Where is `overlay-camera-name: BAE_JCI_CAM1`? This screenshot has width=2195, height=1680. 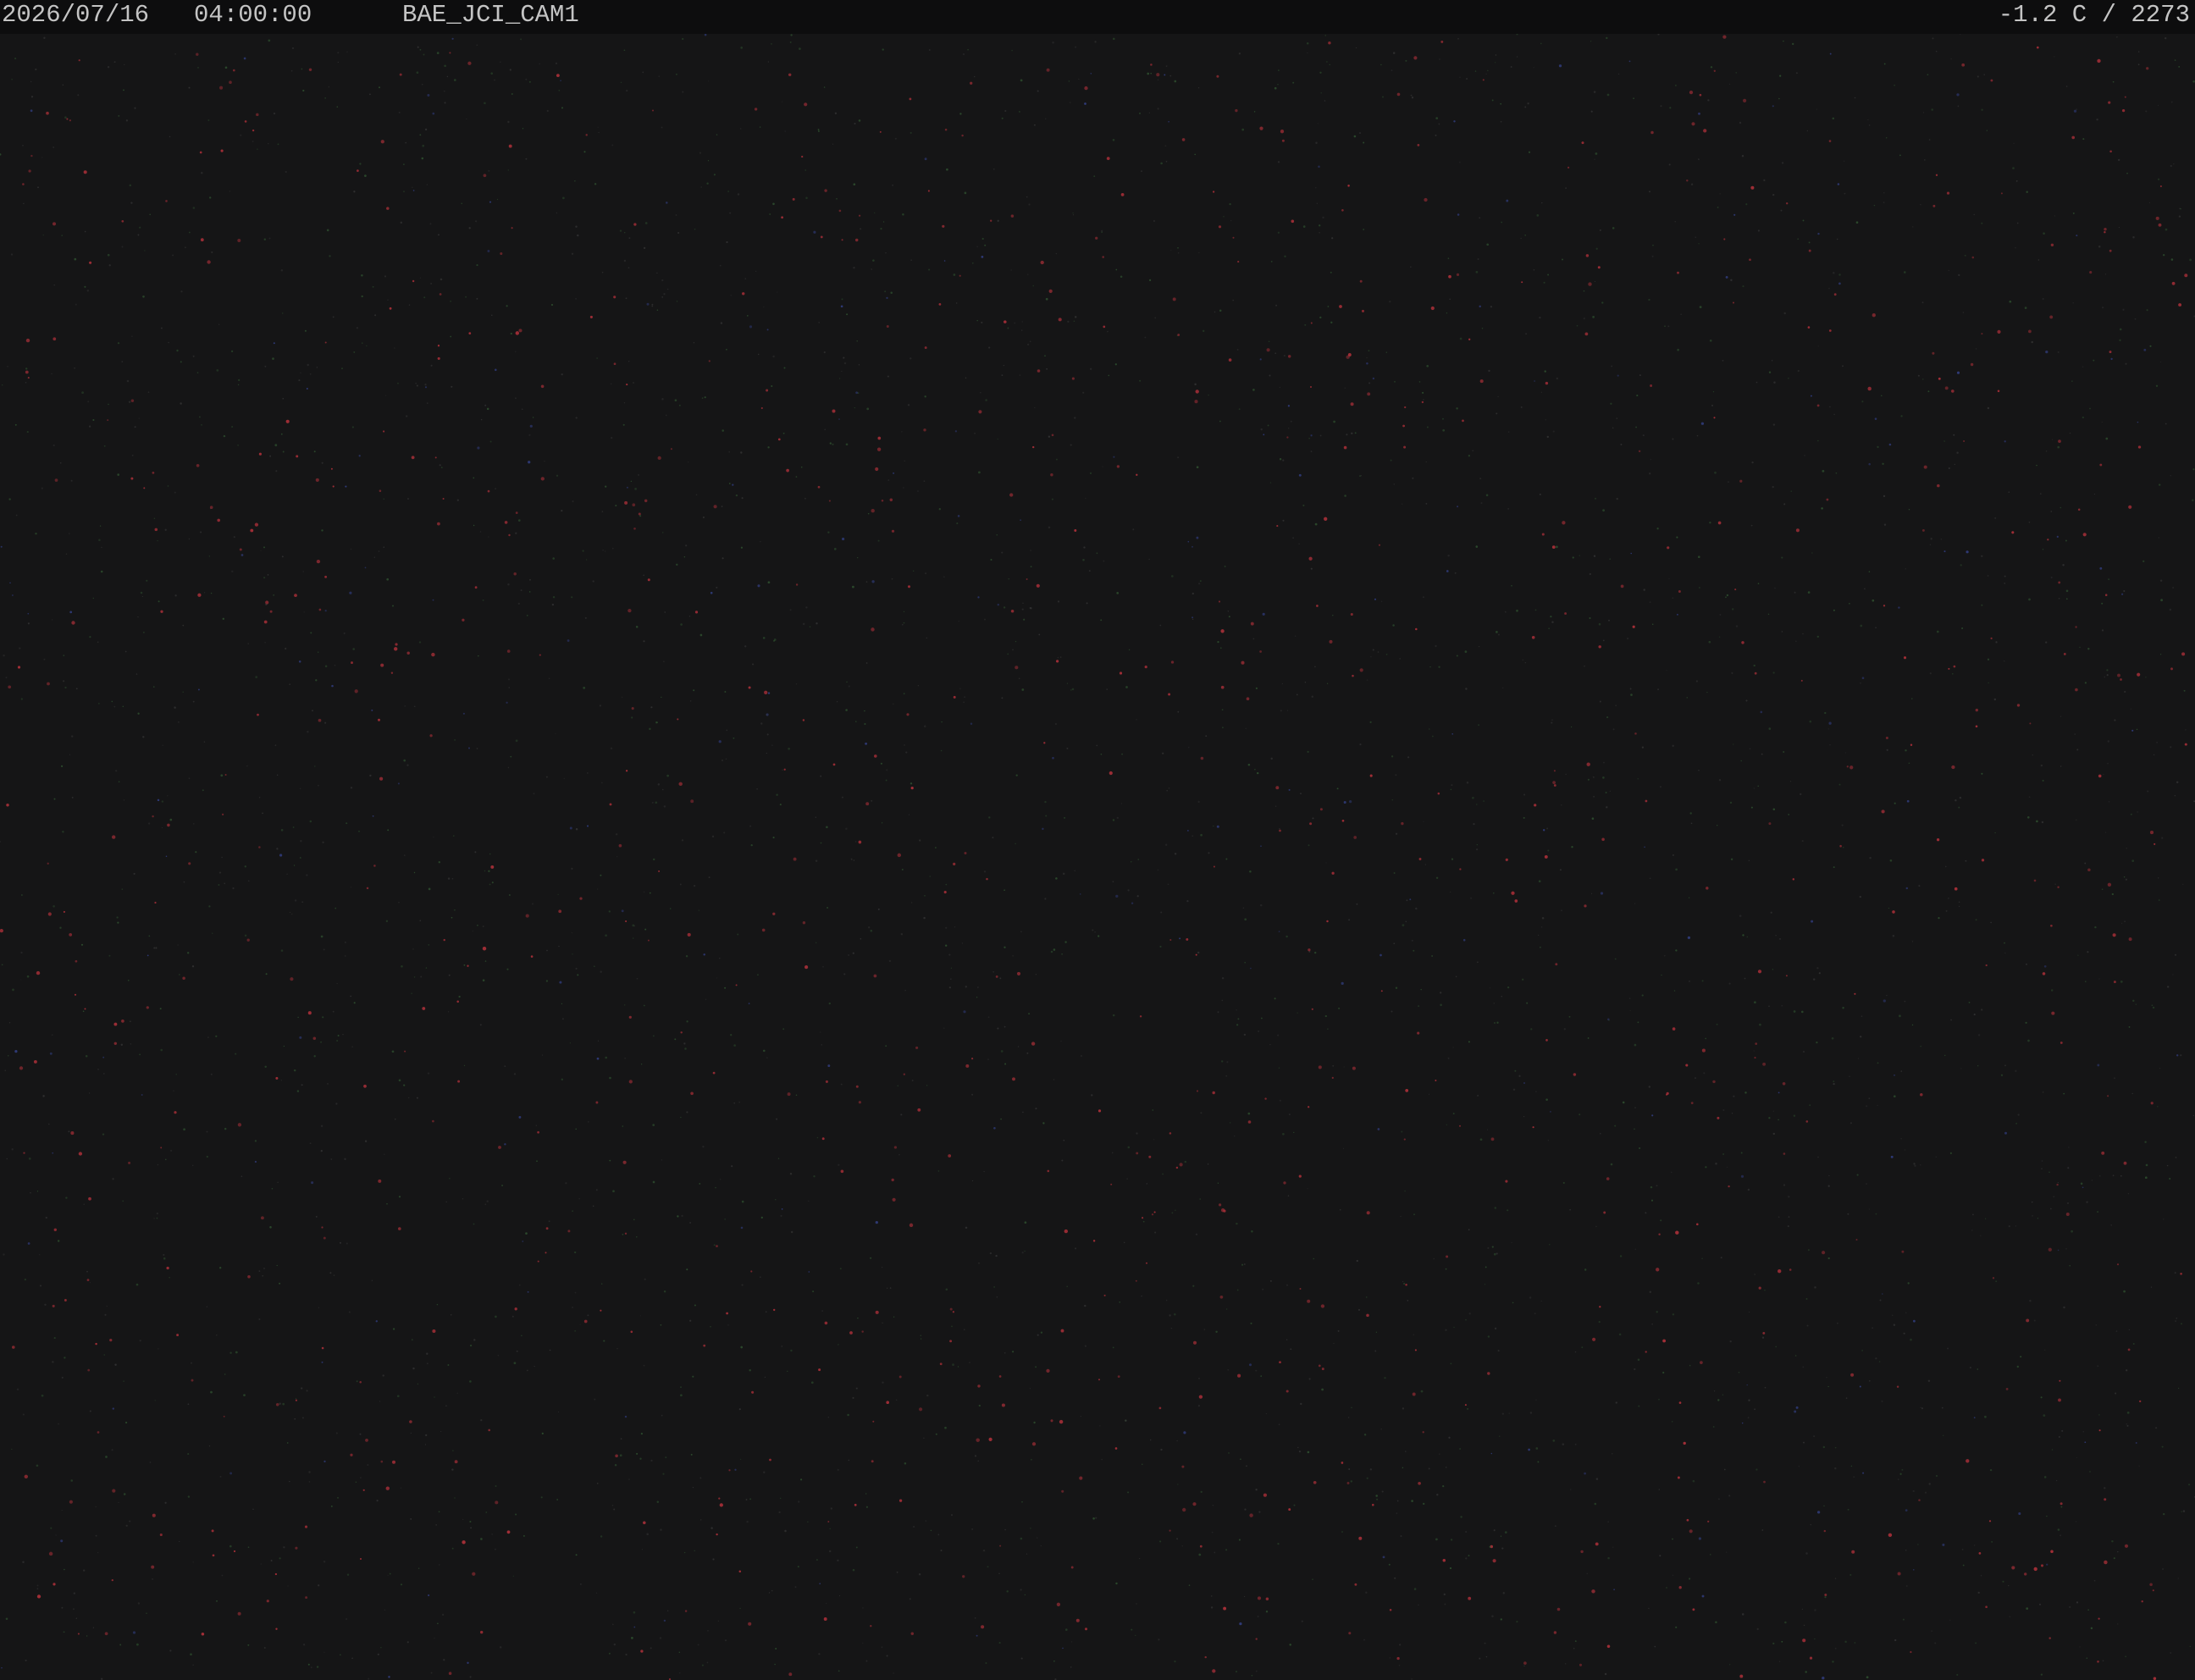
overlay-camera-name: BAE_JCI_CAM1 is located at coordinates (490, 15).